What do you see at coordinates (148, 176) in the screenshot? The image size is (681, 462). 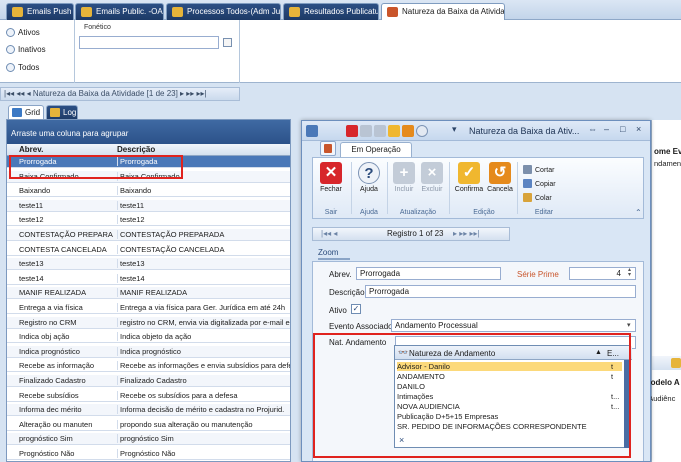 I see `table-row: Baixa Confirmado Baixa Confirmado` at bounding box center [148, 176].